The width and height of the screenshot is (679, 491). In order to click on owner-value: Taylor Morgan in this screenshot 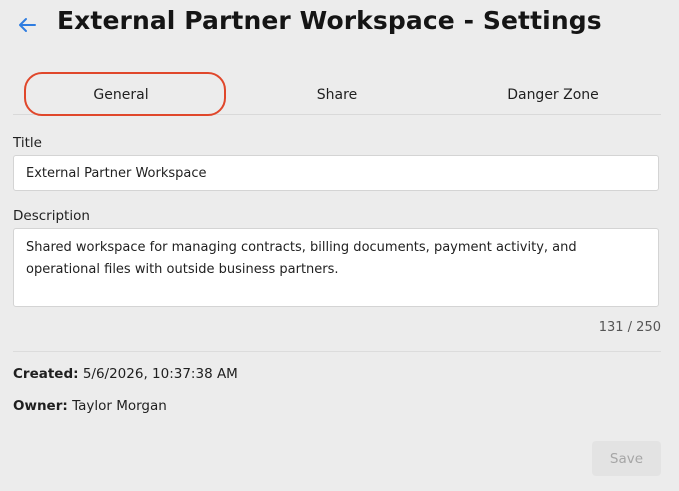, I will do `click(119, 406)`.